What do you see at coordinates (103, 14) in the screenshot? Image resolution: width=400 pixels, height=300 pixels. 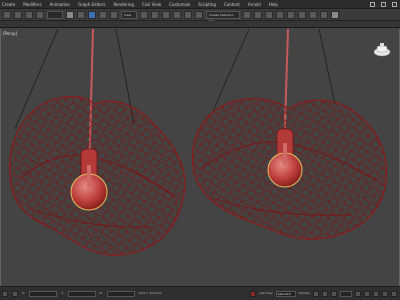 I see `rotate-icon` at bounding box center [103, 14].